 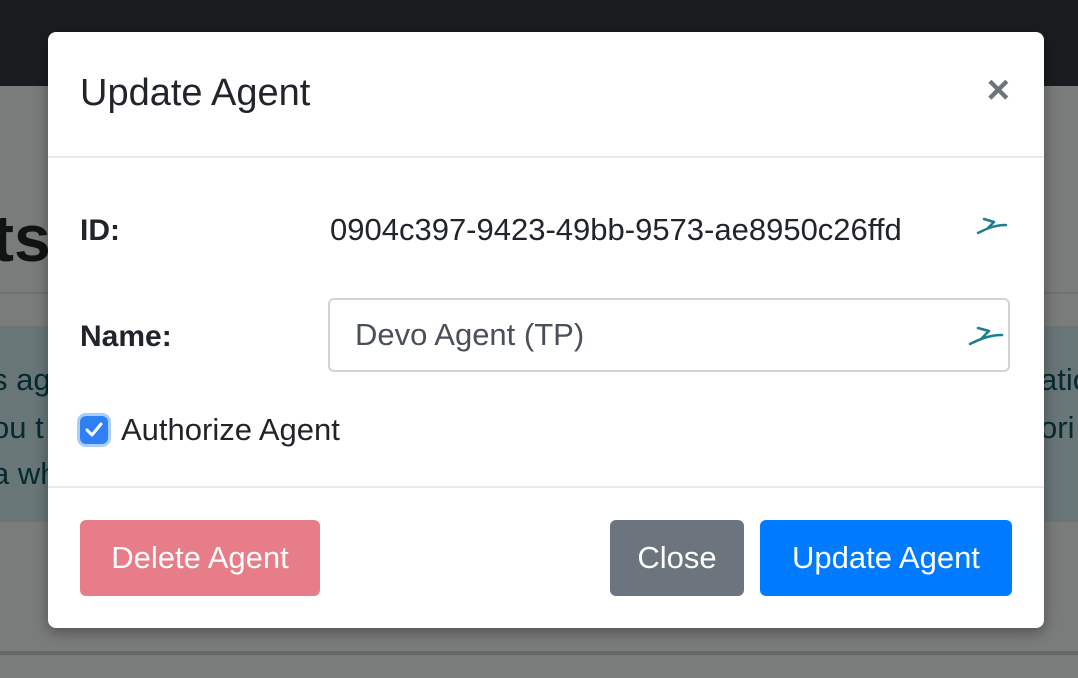 What do you see at coordinates (195, 93) in the screenshot?
I see `modal-title: Update Agent` at bounding box center [195, 93].